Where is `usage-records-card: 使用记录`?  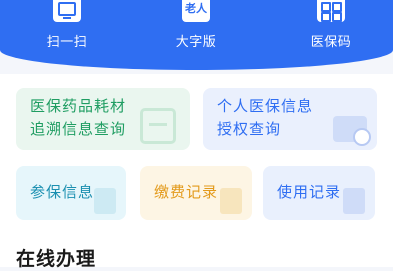 usage-records-card: 使用记录 is located at coordinates (319, 193).